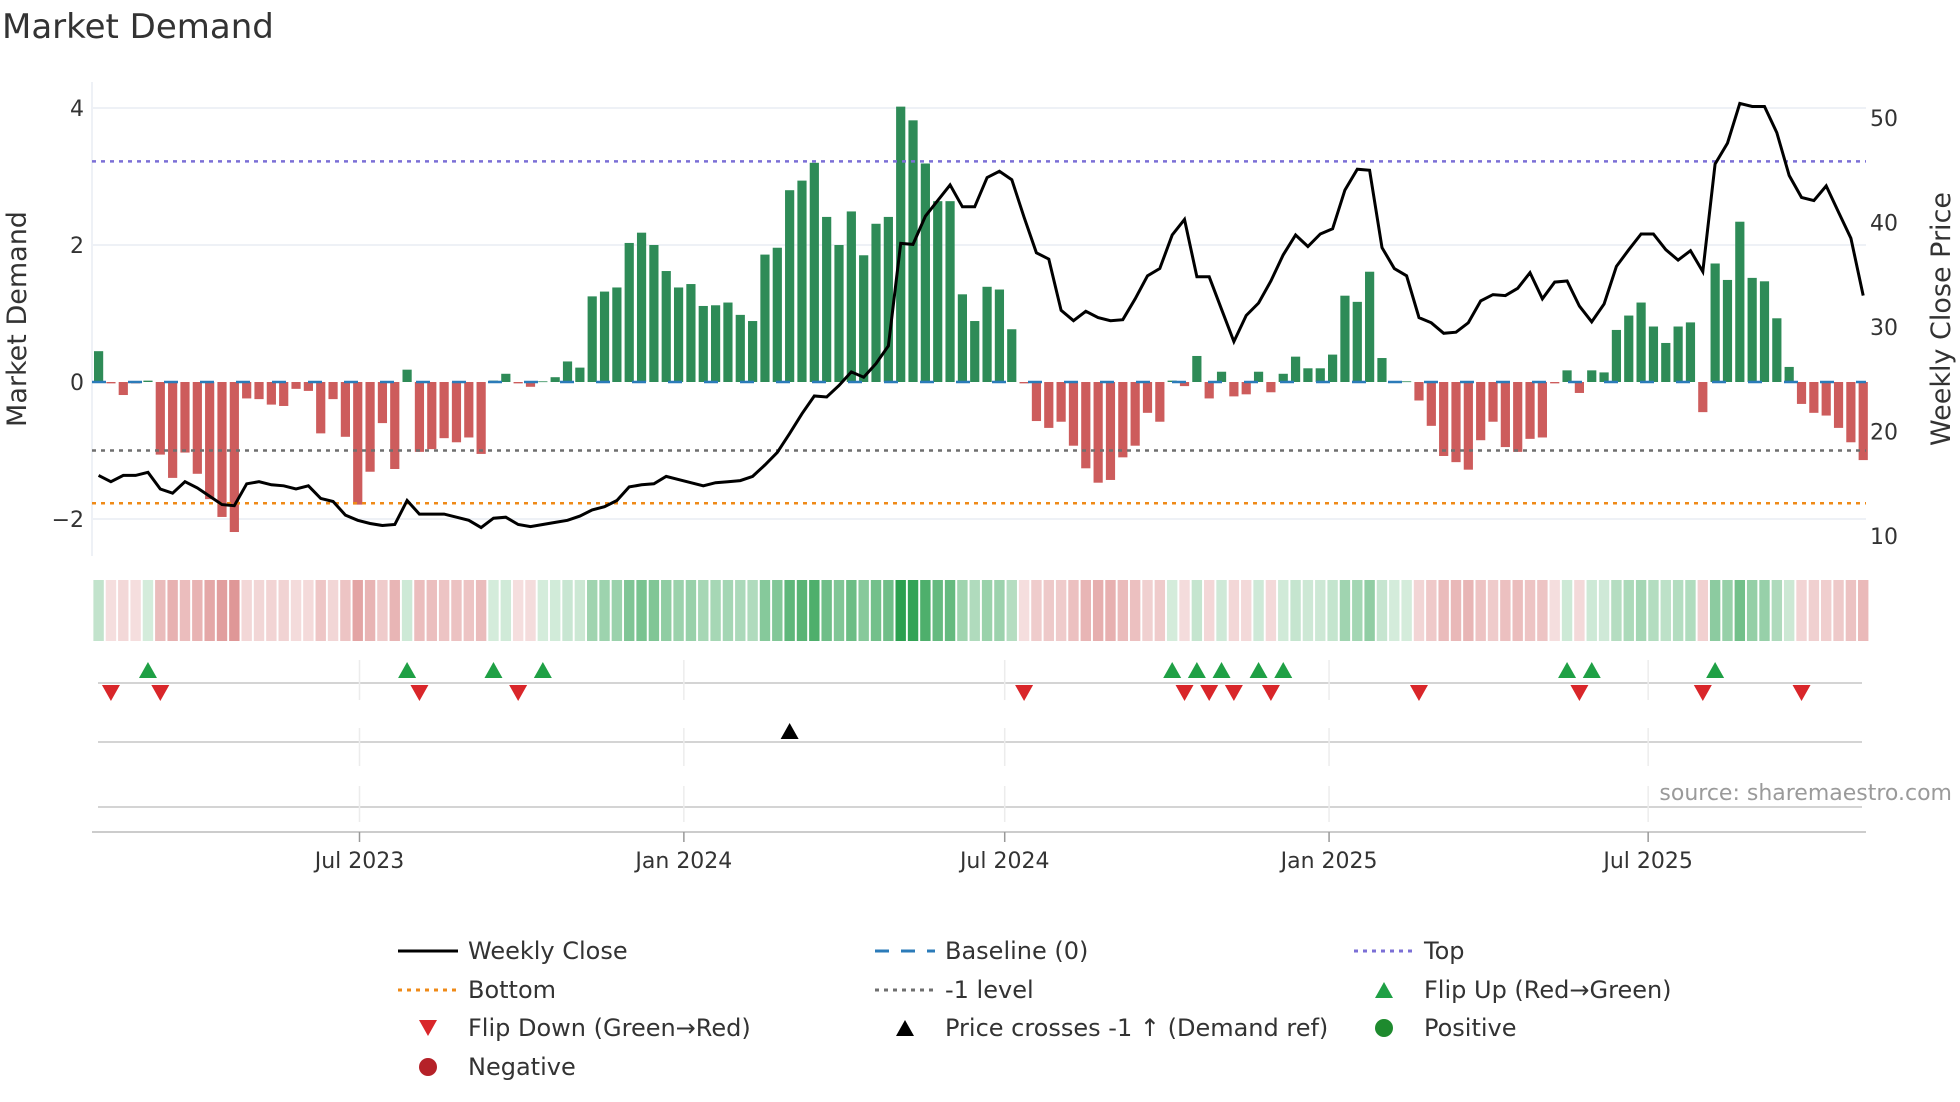 This screenshot has width=1960, height=1102. What do you see at coordinates (789, 731) in the screenshot?
I see `price-cross-marker` at bounding box center [789, 731].